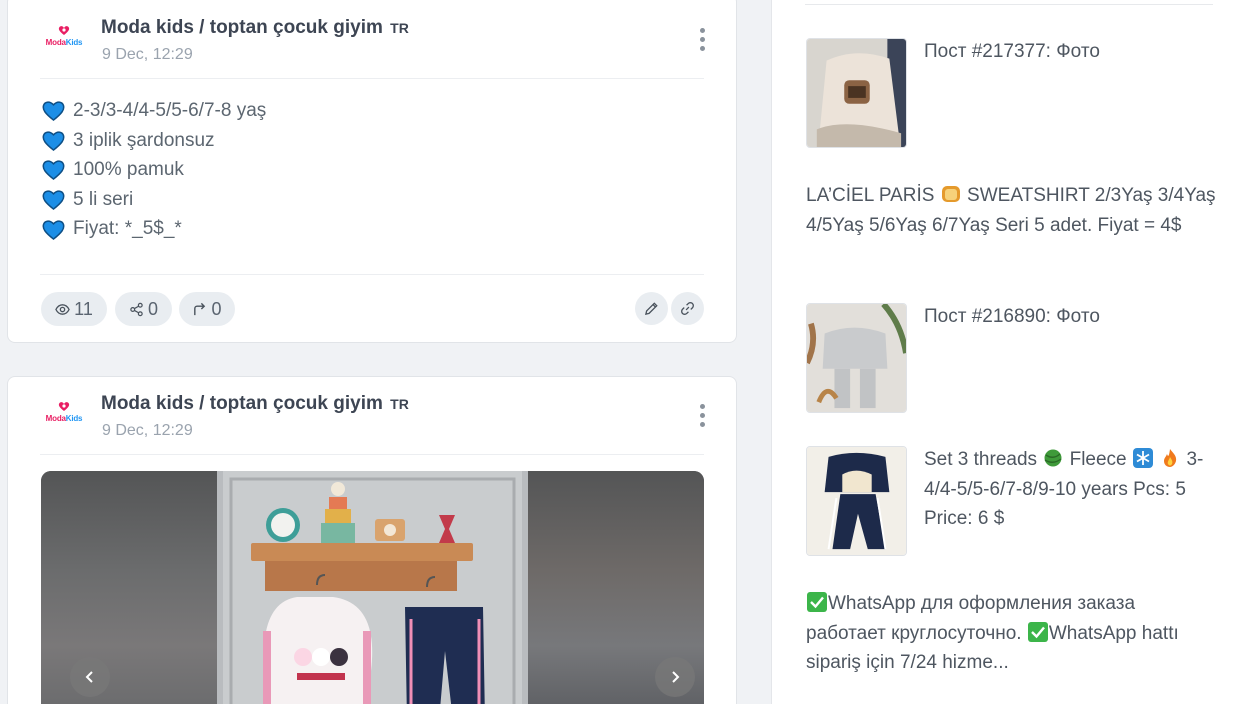  Describe the element at coordinates (1009, 4) in the screenshot. I see `divider` at that location.